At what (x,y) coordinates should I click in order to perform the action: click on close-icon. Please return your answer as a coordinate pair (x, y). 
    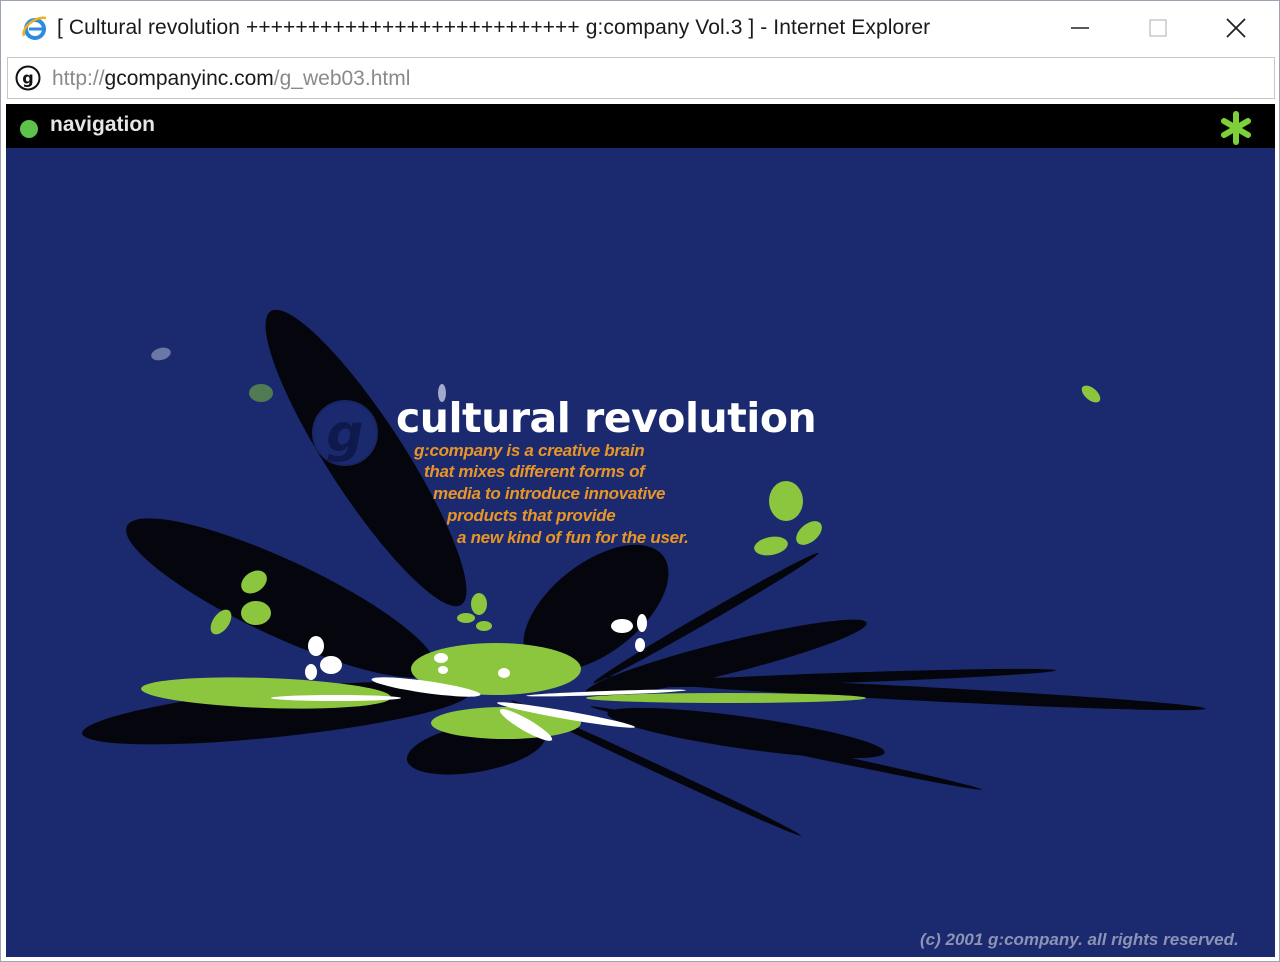
    Looking at the image, I should click on (1236, 28).